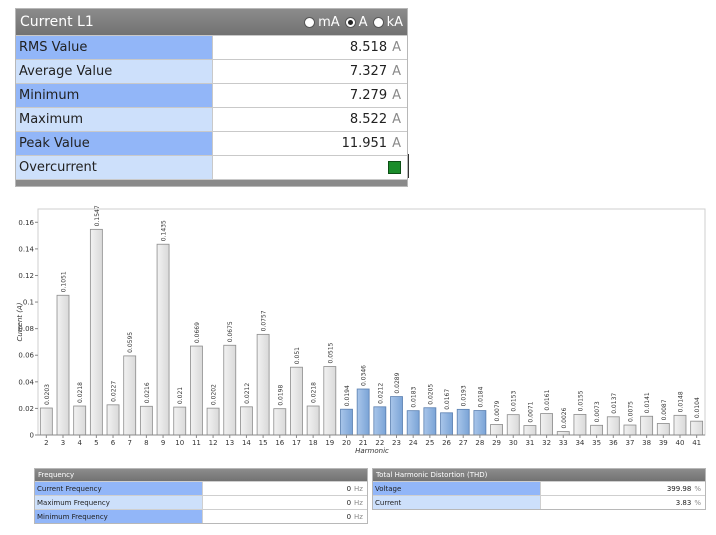 Image resolution: width=716 pixels, height=535 pixels. I want to click on unit-option-a: A, so click(356, 22).